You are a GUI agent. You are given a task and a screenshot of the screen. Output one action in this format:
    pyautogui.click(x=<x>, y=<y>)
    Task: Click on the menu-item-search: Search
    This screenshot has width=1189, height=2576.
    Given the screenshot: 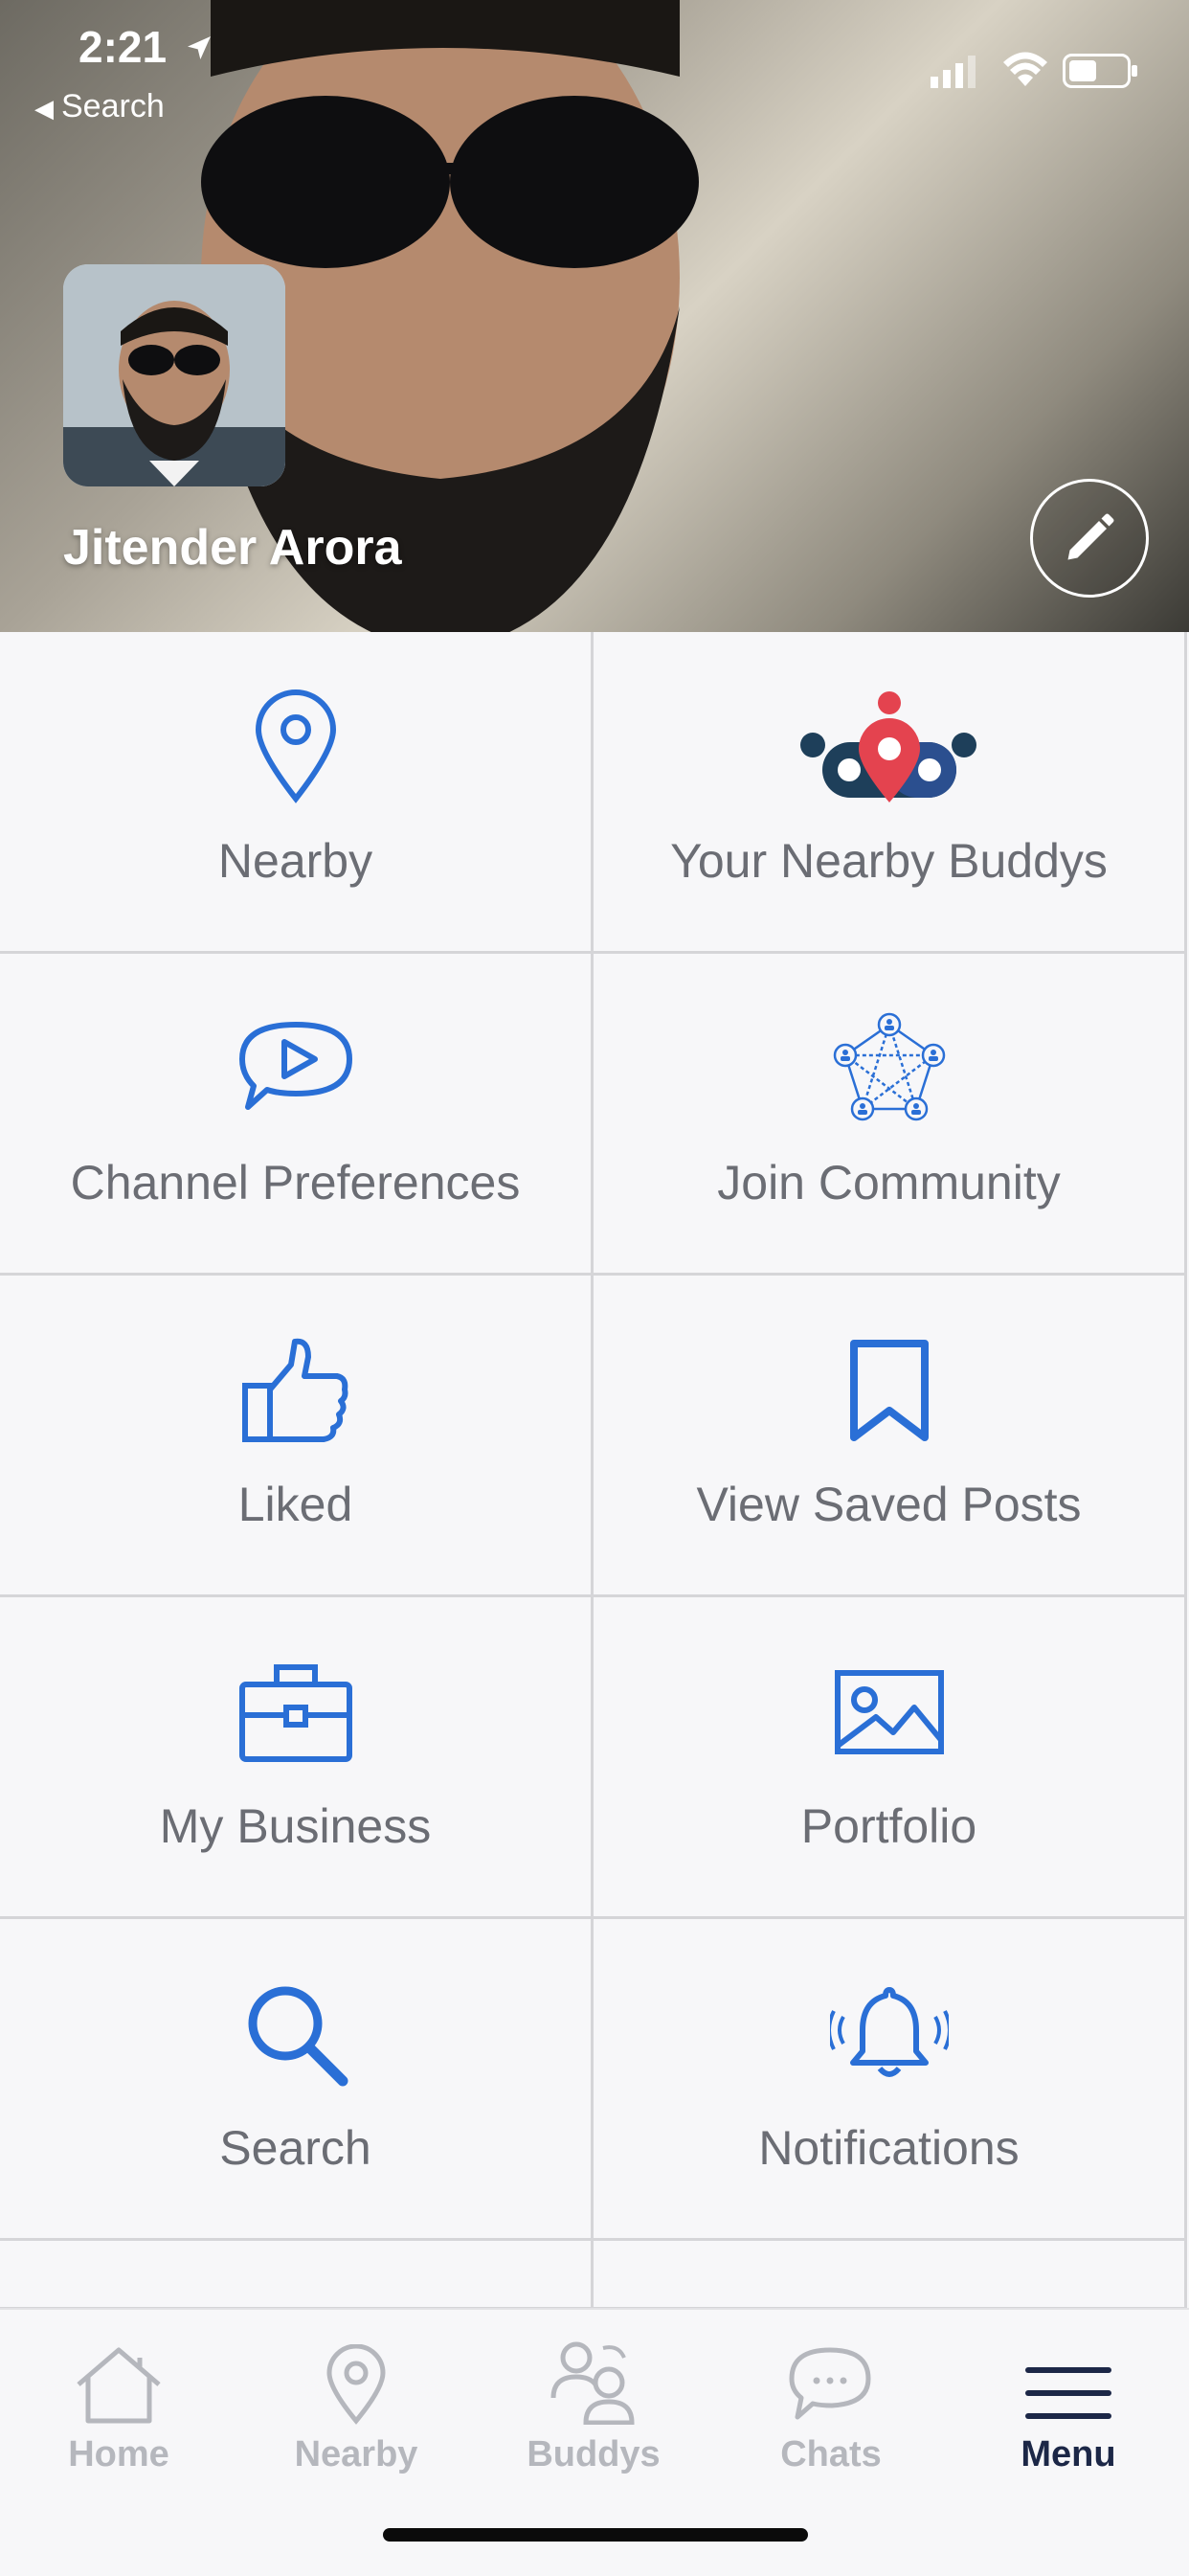 What is the action you would take?
    pyautogui.click(x=297, y=2080)
    